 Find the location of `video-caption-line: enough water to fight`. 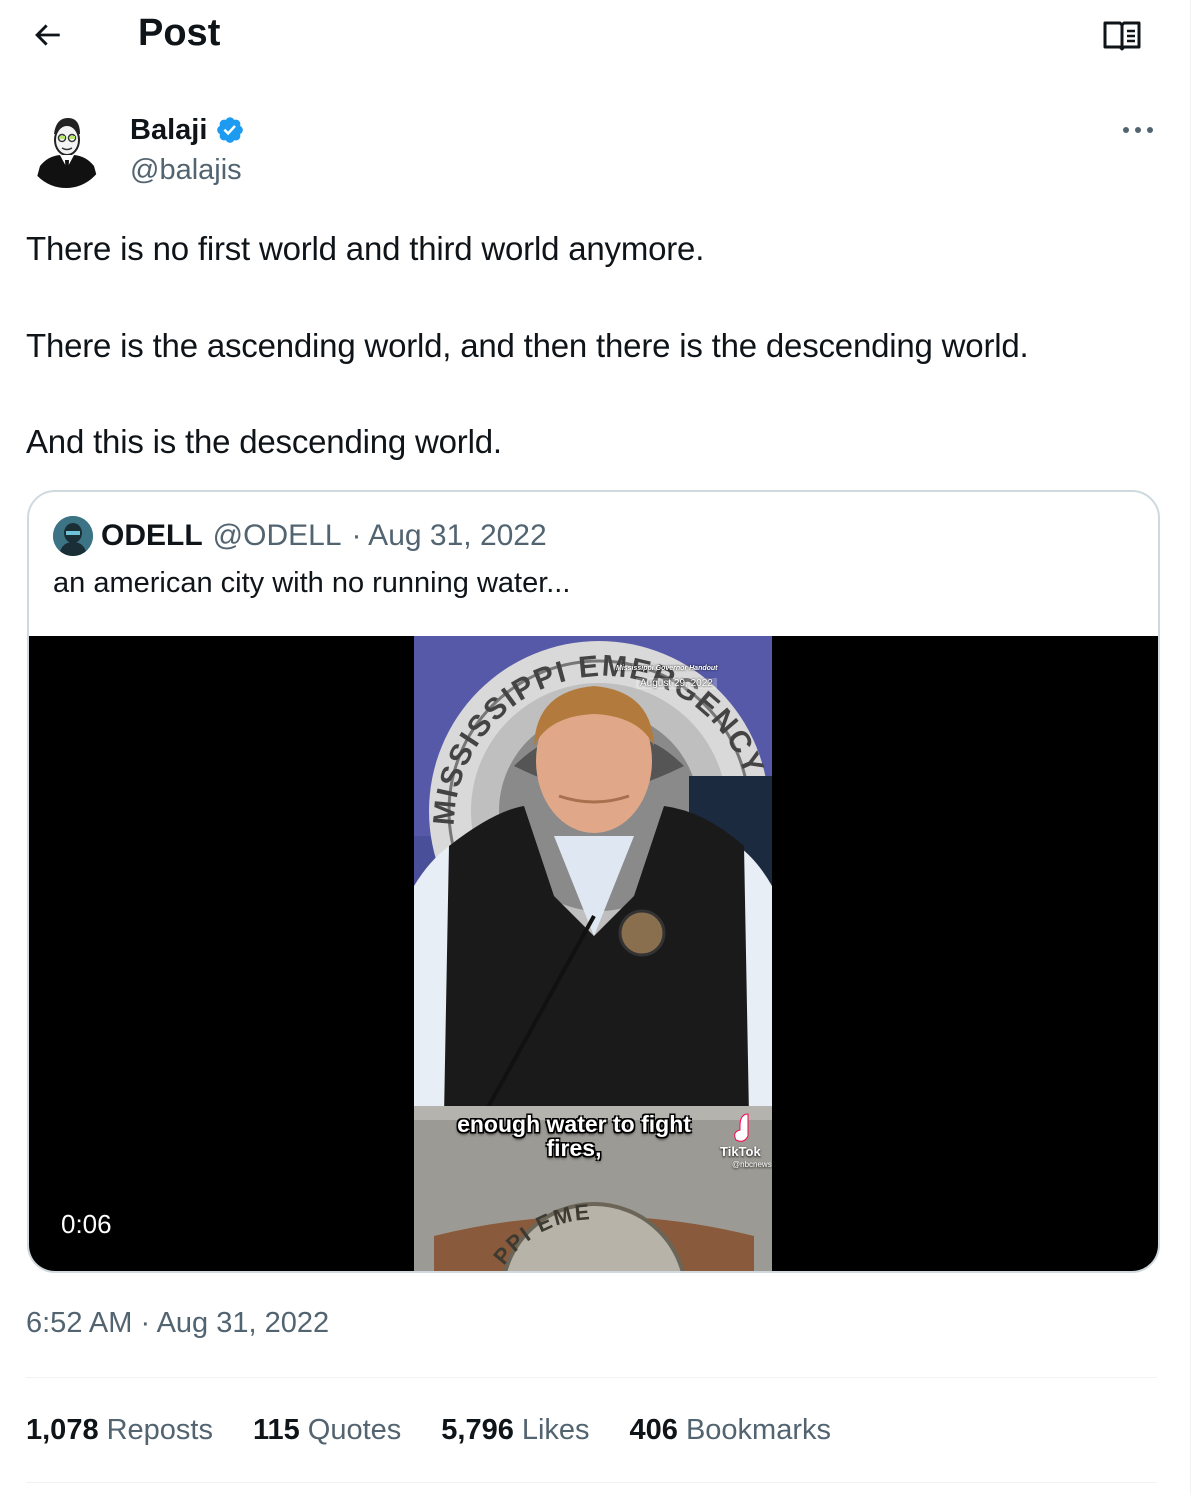

video-caption-line: enough water to fight is located at coordinates (574, 1124).